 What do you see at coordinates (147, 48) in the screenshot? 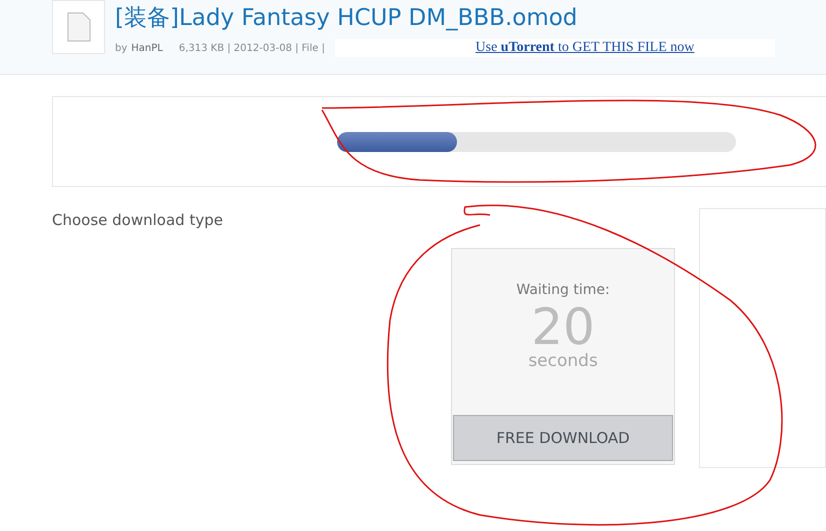
I see `uploader-name: HanPL` at bounding box center [147, 48].